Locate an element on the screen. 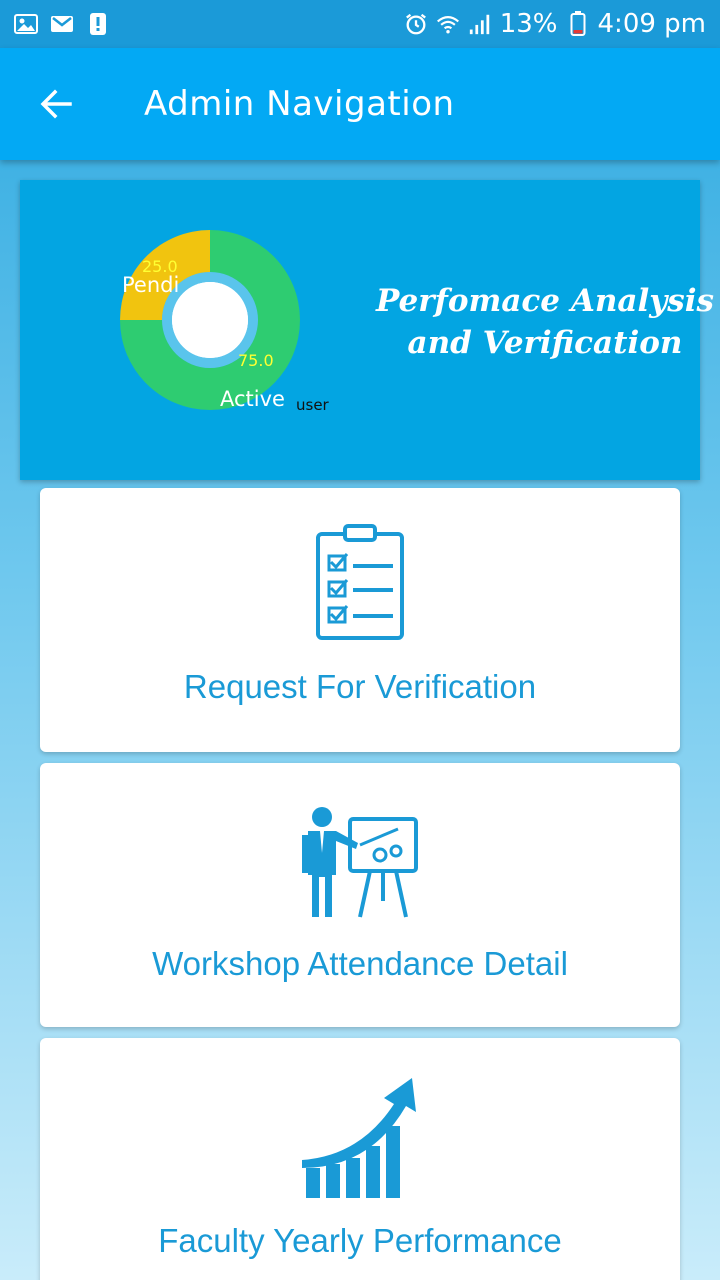  clock: 4:09 pm is located at coordinates (651, 24).